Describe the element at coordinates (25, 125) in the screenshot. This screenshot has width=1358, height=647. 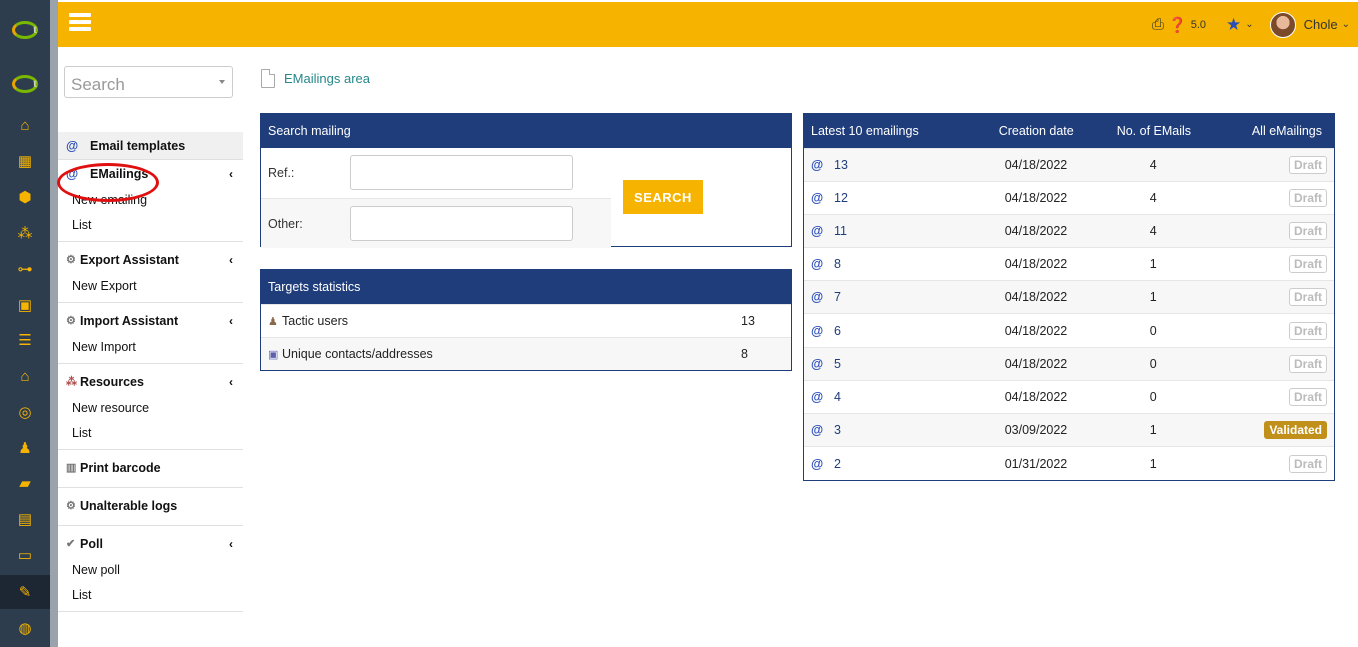
I see `home-icon: ⌂` at that location.